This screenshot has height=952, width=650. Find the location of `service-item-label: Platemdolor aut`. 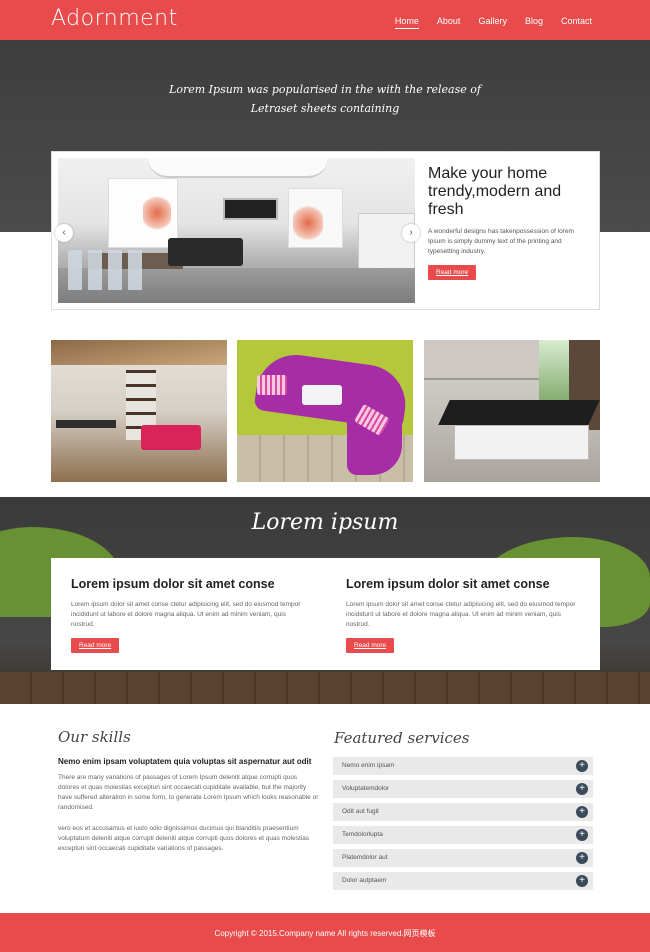

service-item-label: Platemdolor aut is located at coordinates (365, 857).